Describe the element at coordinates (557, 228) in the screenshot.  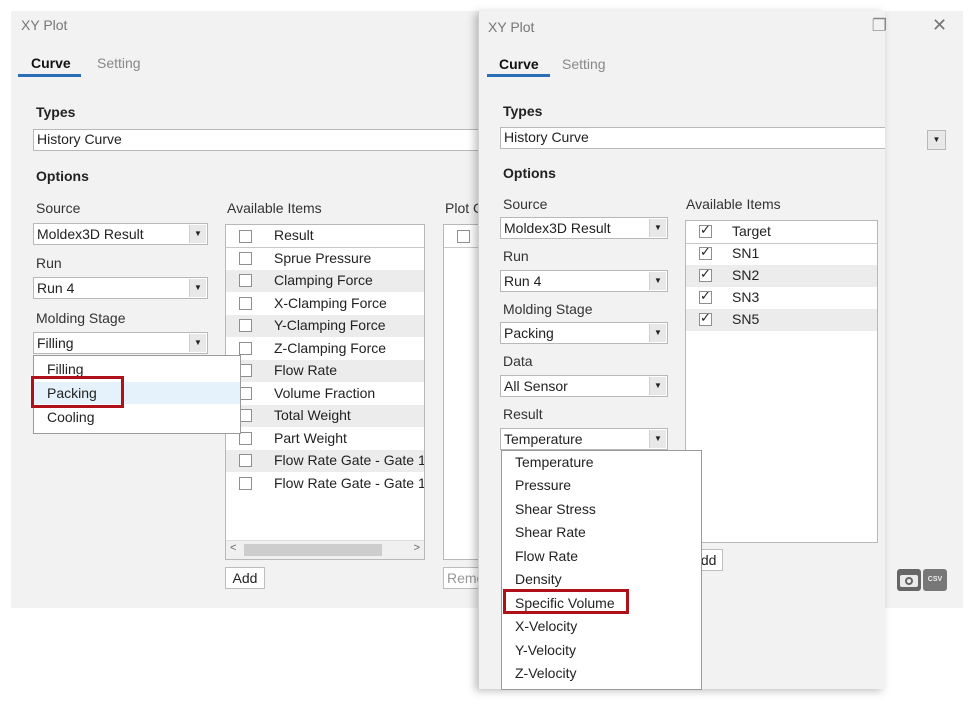
I see `source-value: Moldex3D Result` at that location.